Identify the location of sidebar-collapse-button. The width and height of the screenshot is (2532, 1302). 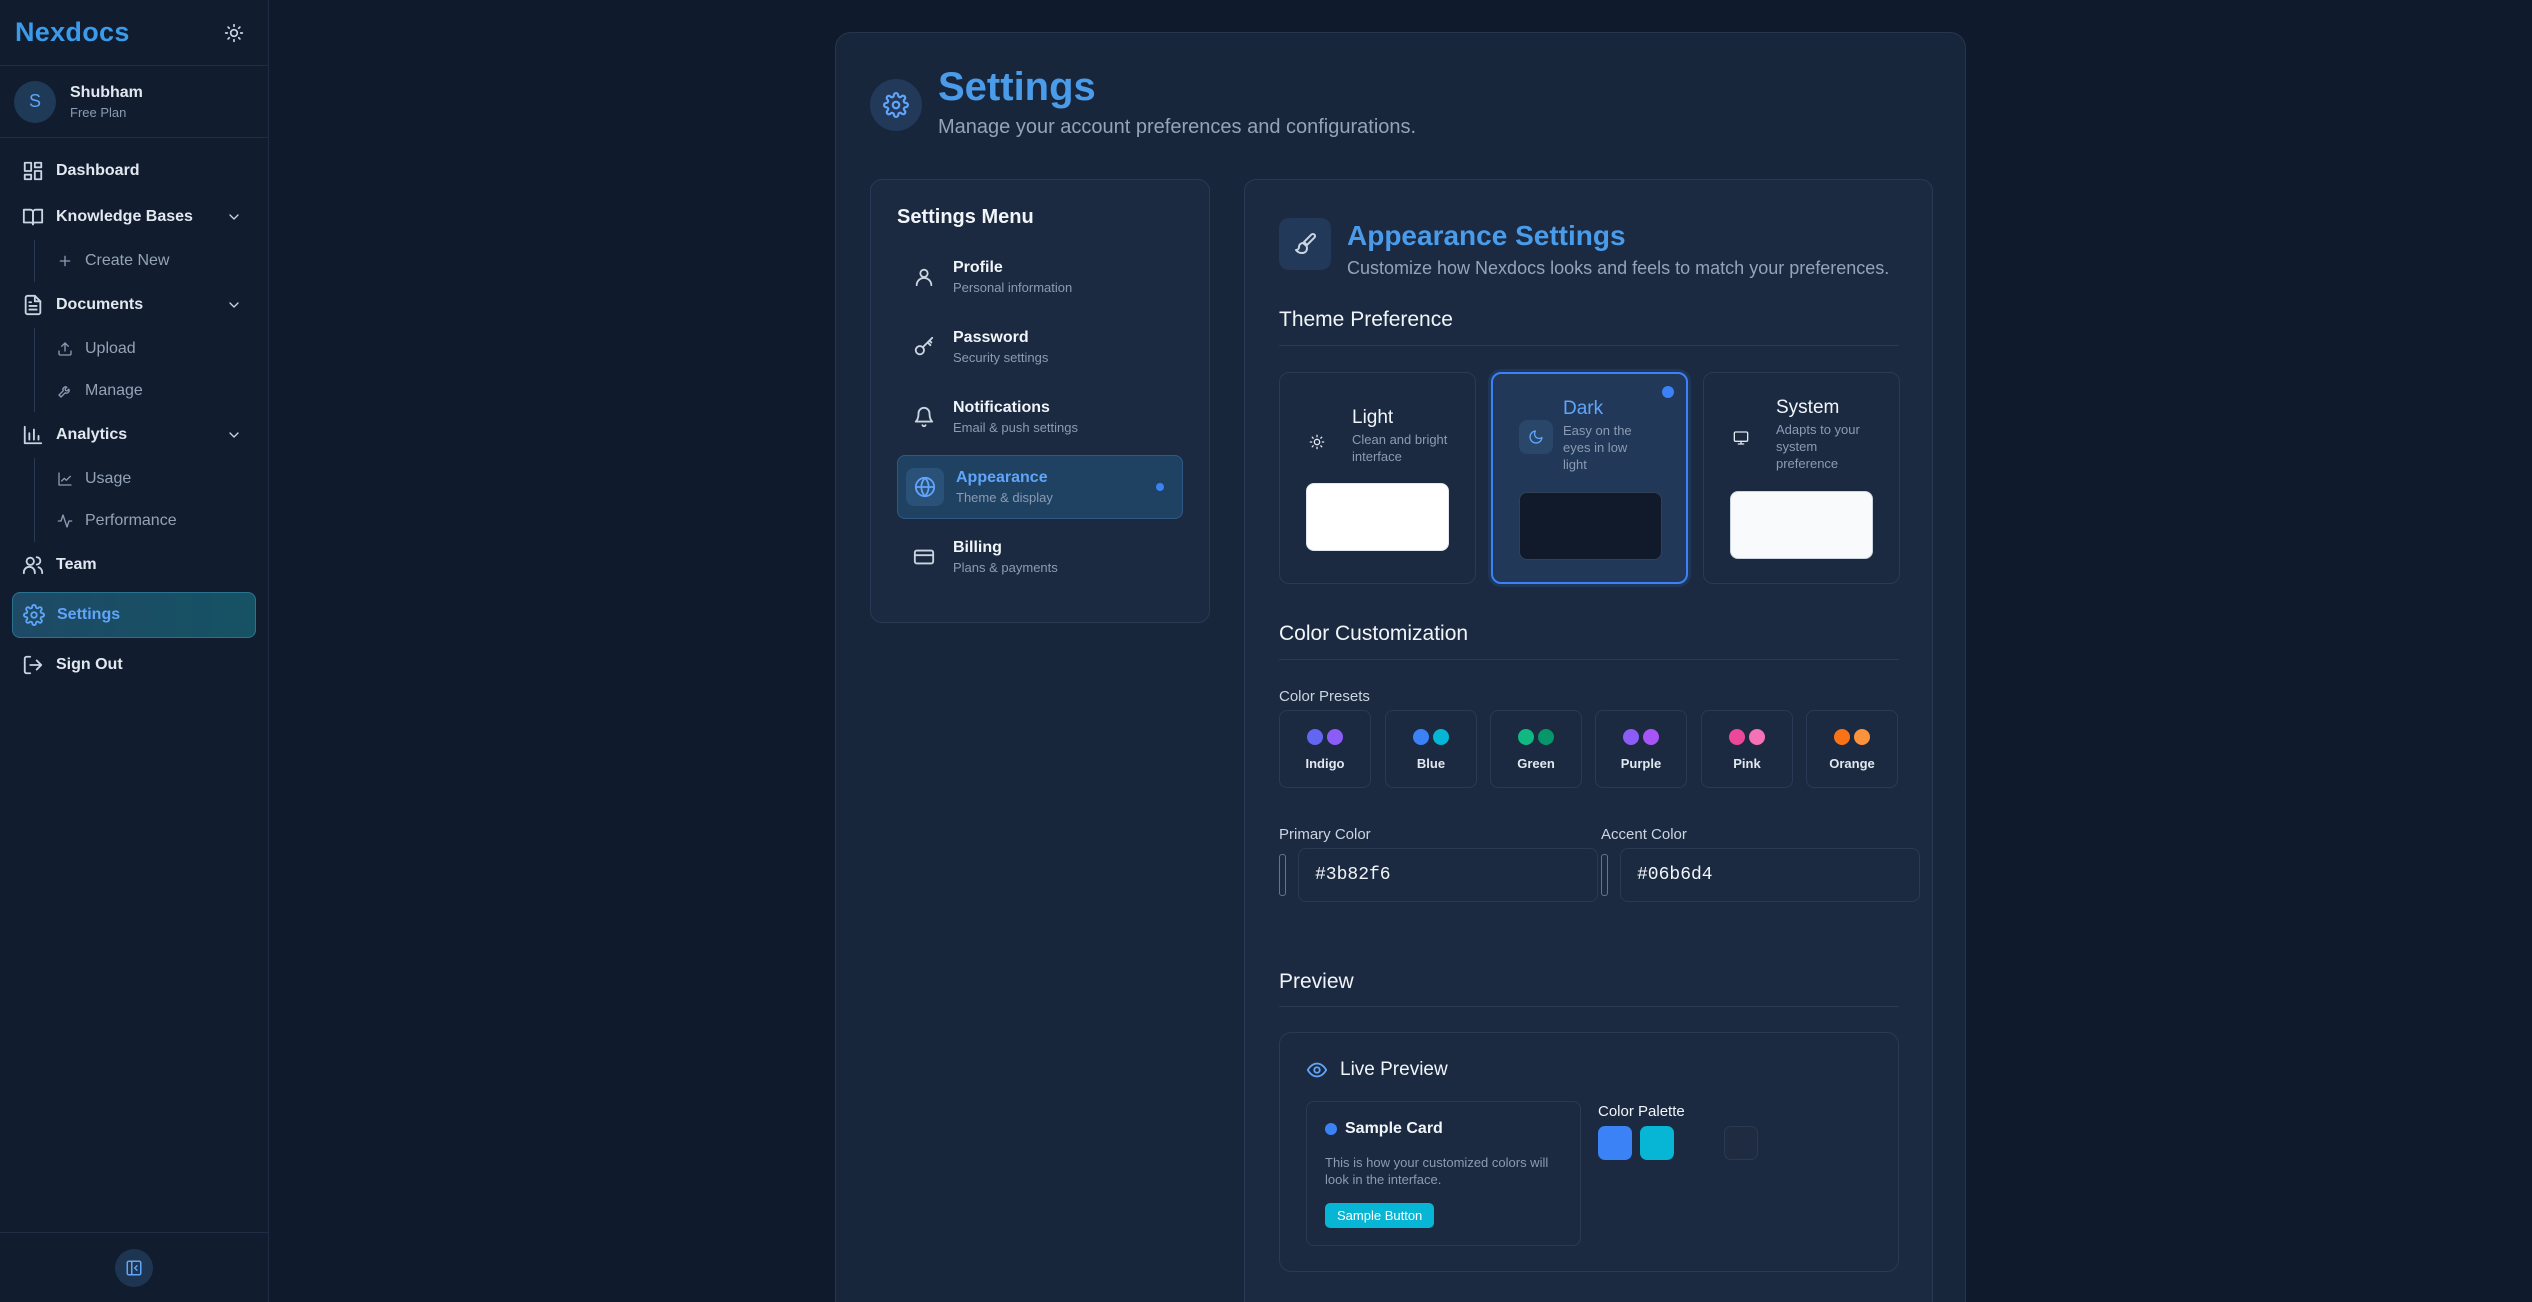
(134, 1267).